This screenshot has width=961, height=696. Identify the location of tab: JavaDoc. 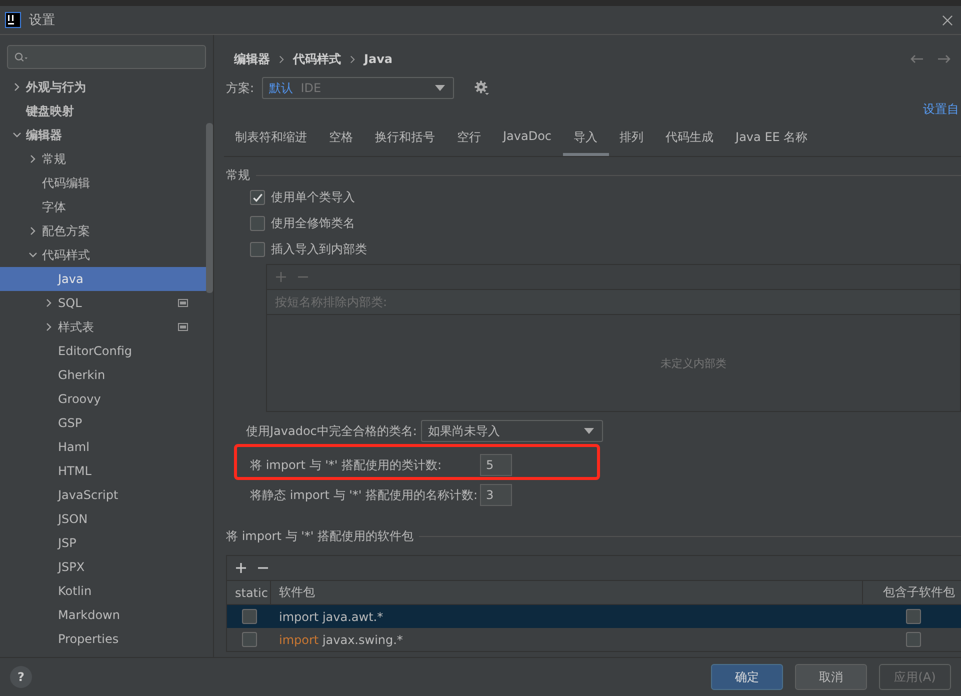
(527, 139).